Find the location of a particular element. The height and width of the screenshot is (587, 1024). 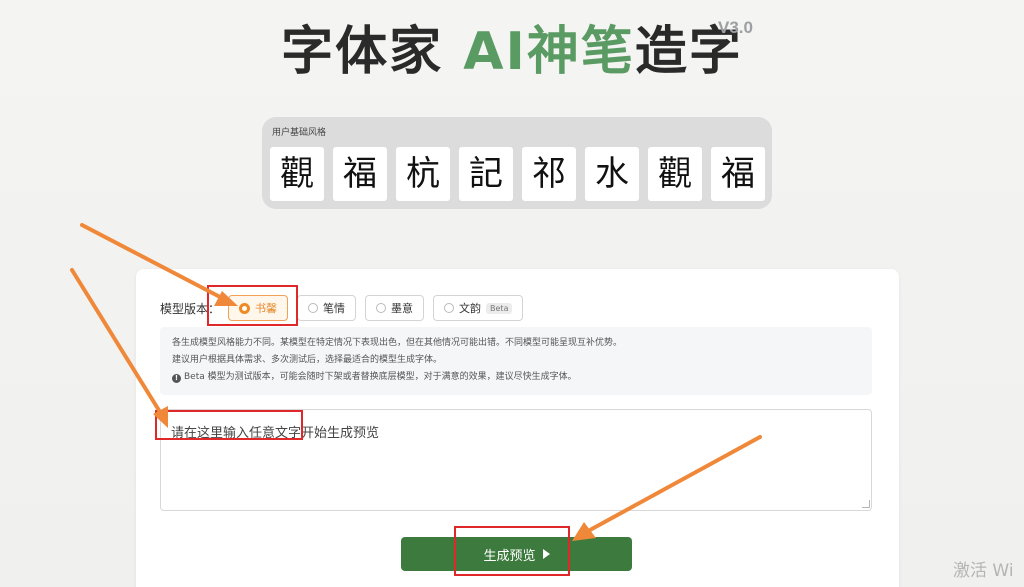

arrow-to-input-text is located at coordinates (119, 348).